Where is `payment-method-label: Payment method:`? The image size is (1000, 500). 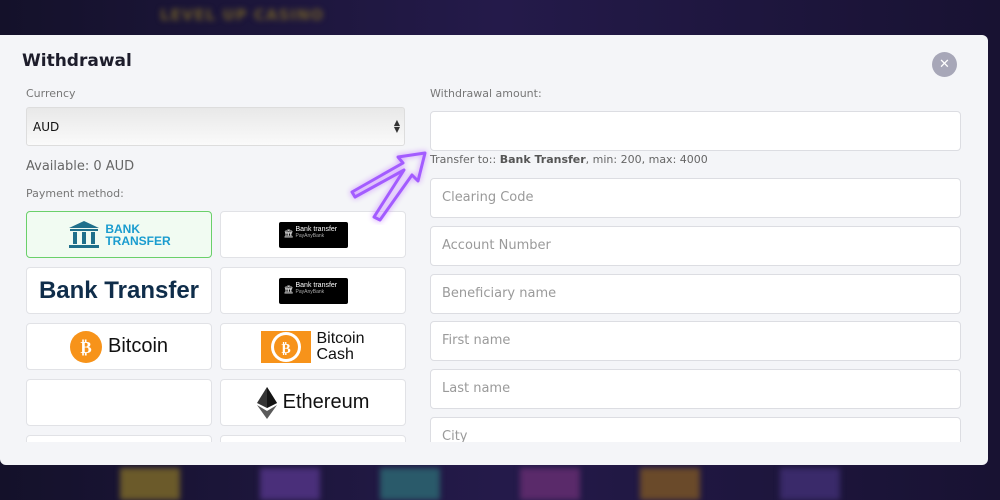 payment-method-label: Payment method: is located at coordinates (75, 193).